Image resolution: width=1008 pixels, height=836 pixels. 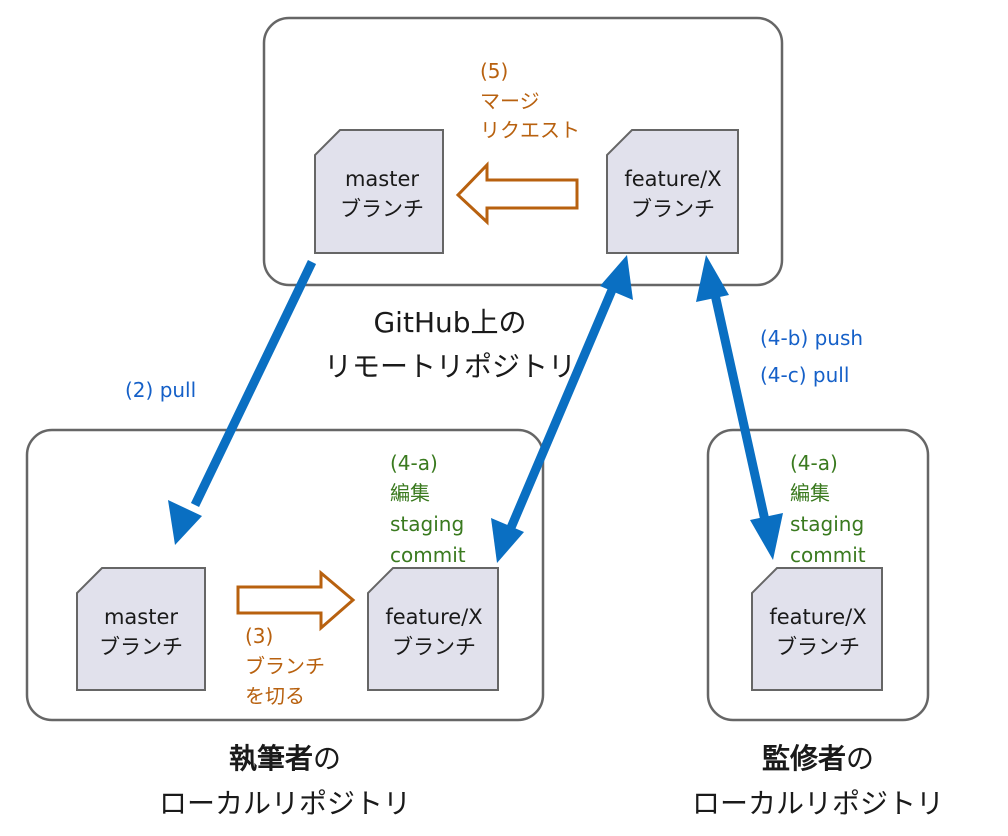 What do you see at coordinates (379, 191) in the screenshot?
I see `github-master-branch-doc` at bounding box center [379, 191].